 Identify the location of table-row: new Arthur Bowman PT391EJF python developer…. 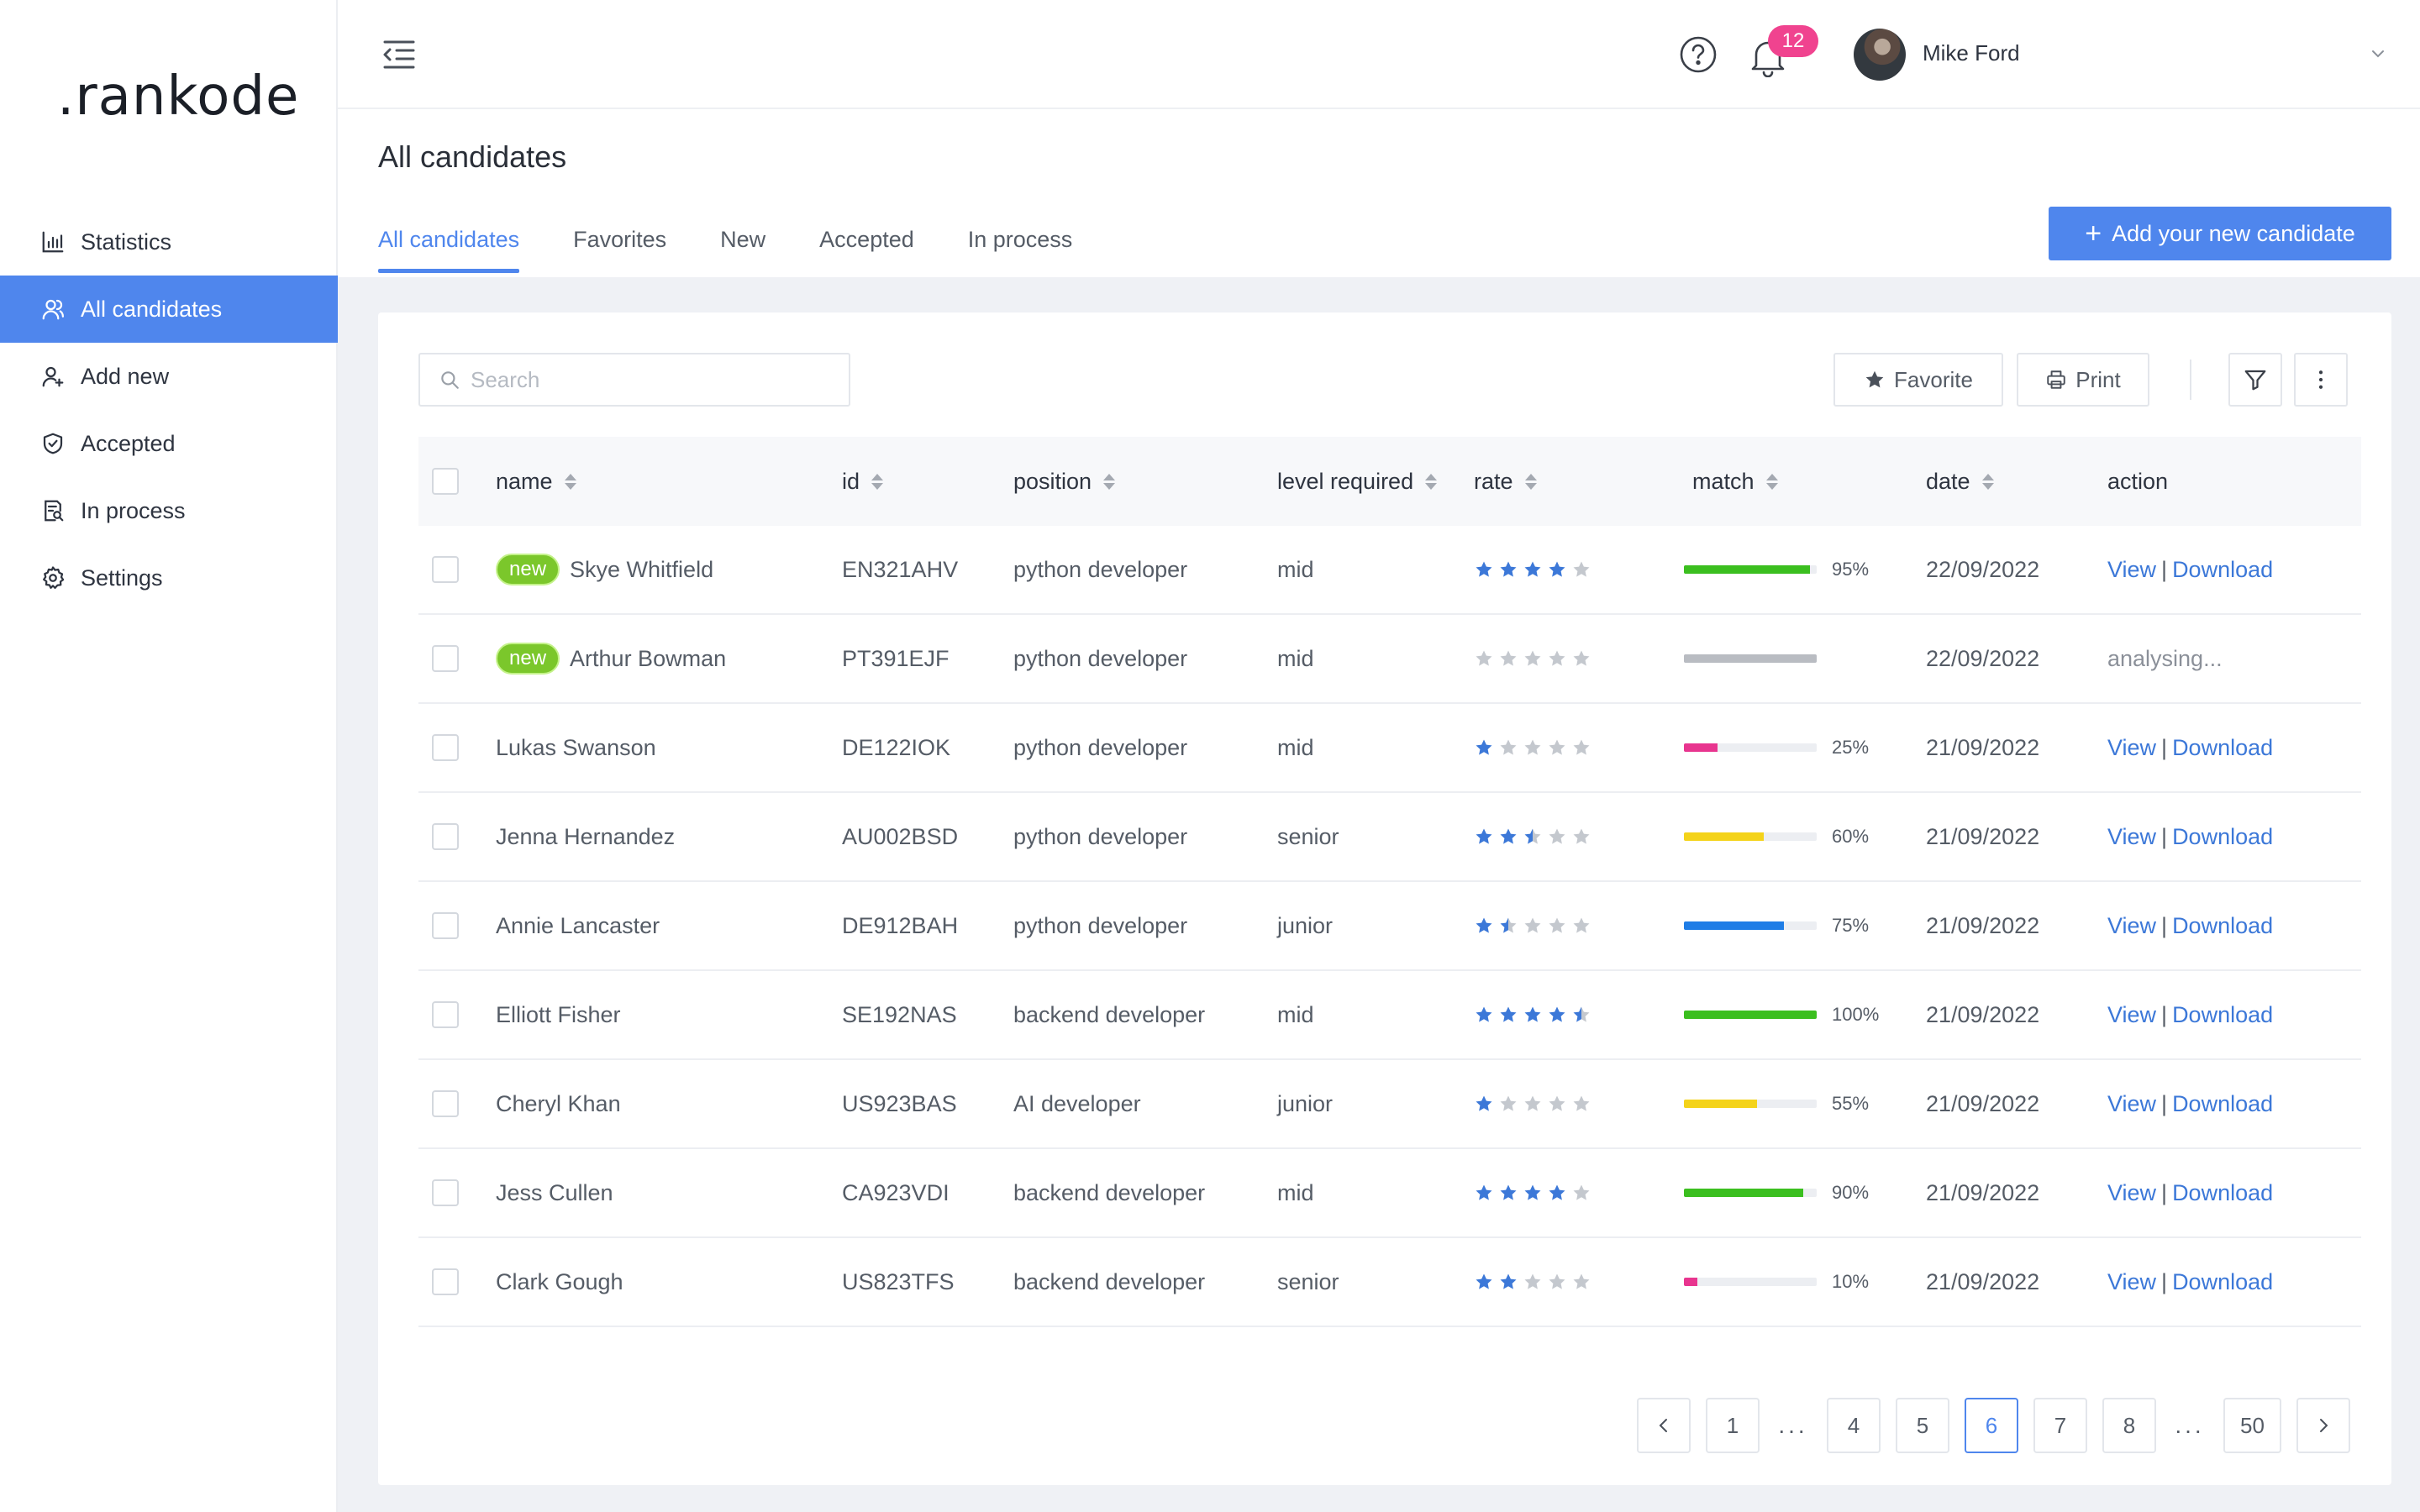
(1389, 659).